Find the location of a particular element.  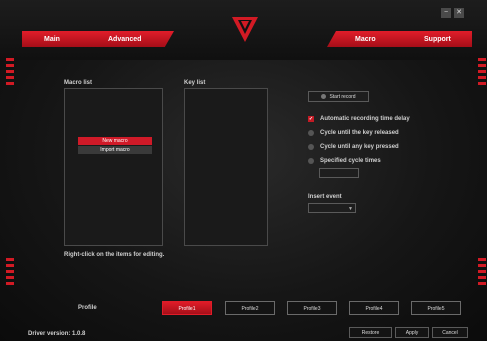

minimize-button: − is located at coordinates (446, 13).